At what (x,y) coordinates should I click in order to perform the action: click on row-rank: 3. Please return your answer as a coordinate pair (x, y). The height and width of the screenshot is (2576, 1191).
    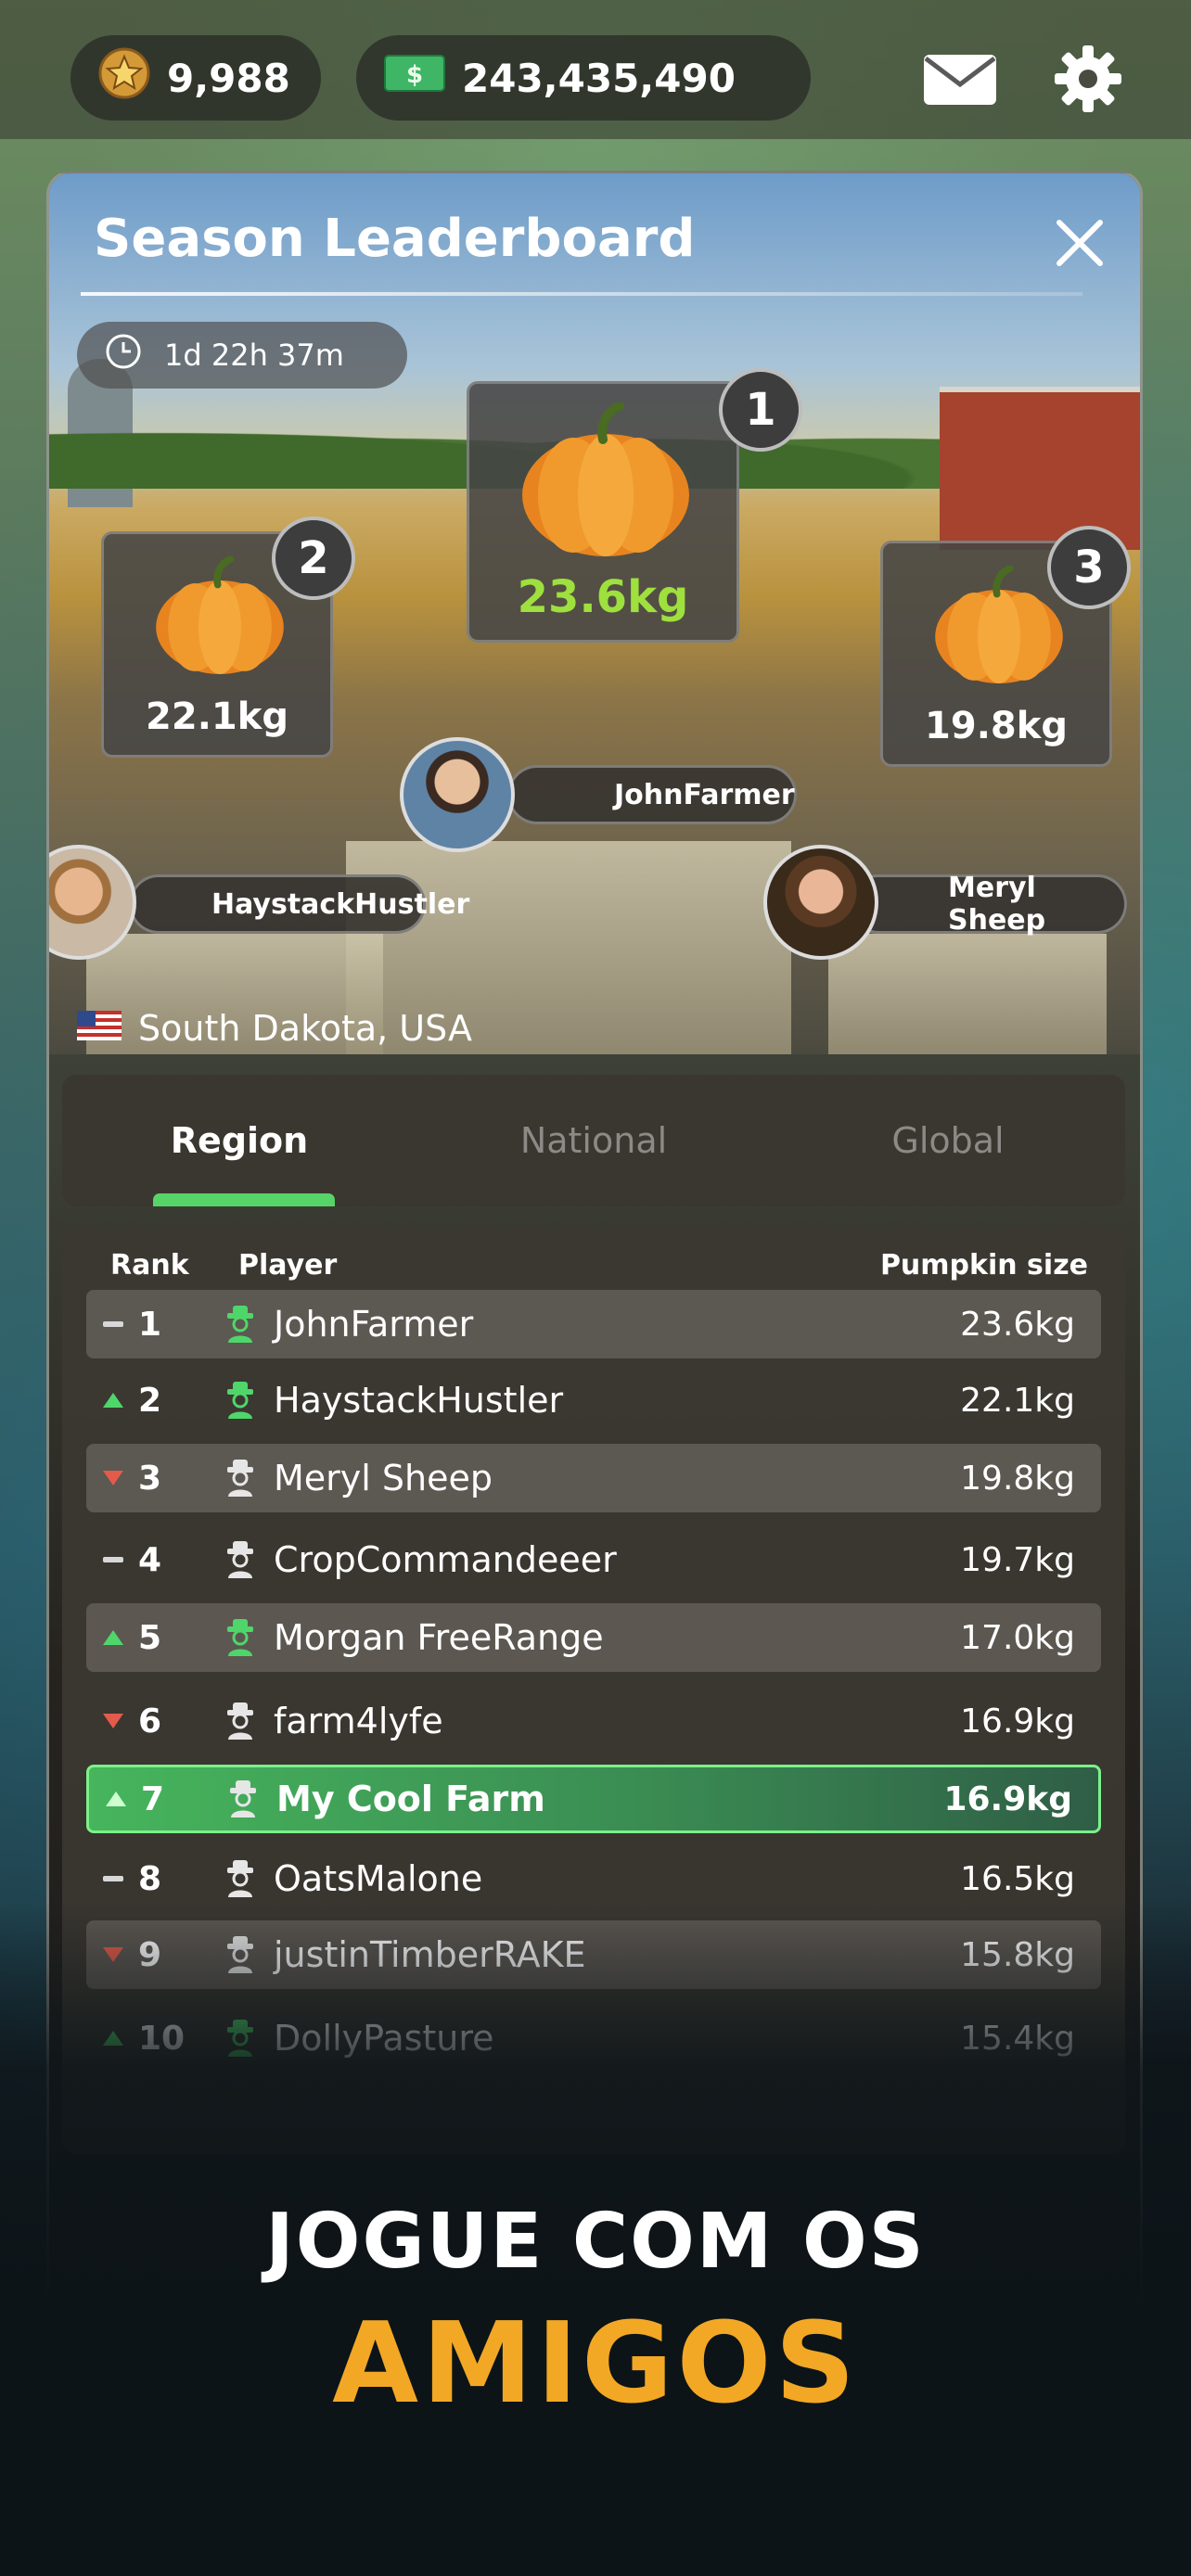
    Looking at the image, I should click on (150, 1478).